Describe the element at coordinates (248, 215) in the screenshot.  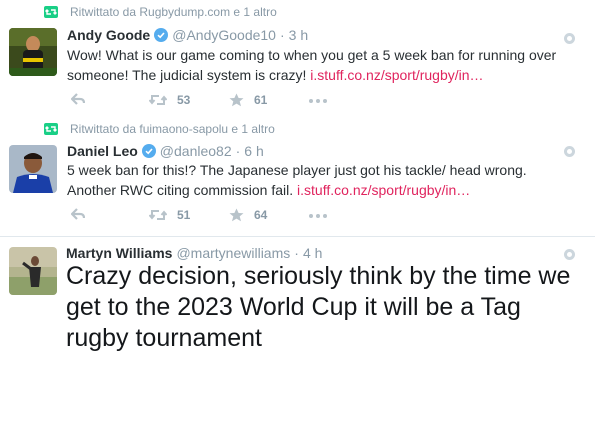
I see `like-button: 64` at that location.